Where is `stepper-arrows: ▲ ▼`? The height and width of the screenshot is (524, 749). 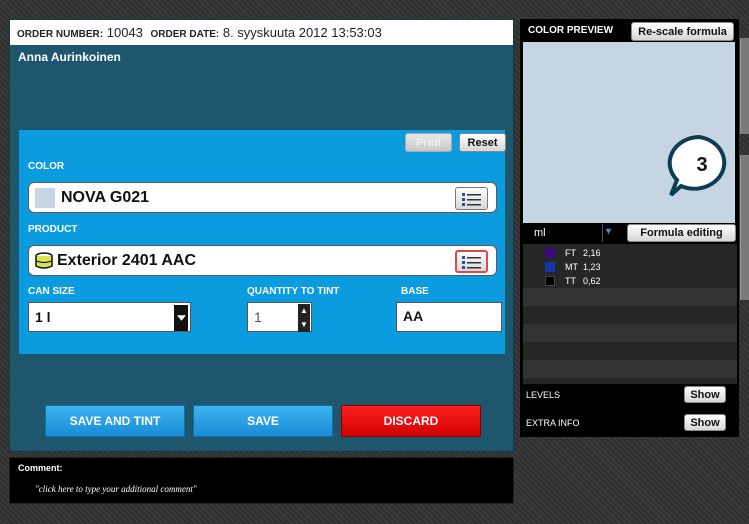 stepper-arrows: ▲ ▼ is located at coordinates (304, 318).